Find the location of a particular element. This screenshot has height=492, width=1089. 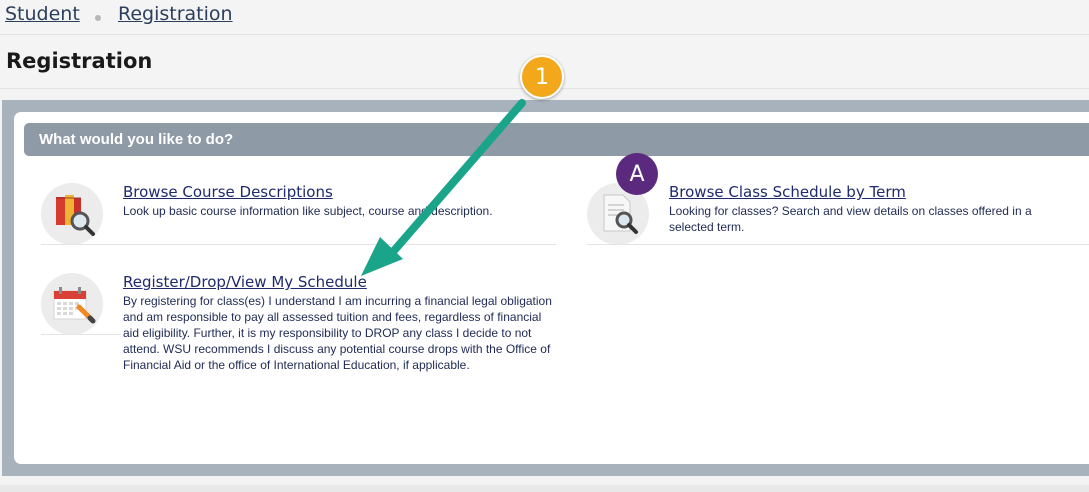

letter-badge: A is located at coordinates (637, 174).